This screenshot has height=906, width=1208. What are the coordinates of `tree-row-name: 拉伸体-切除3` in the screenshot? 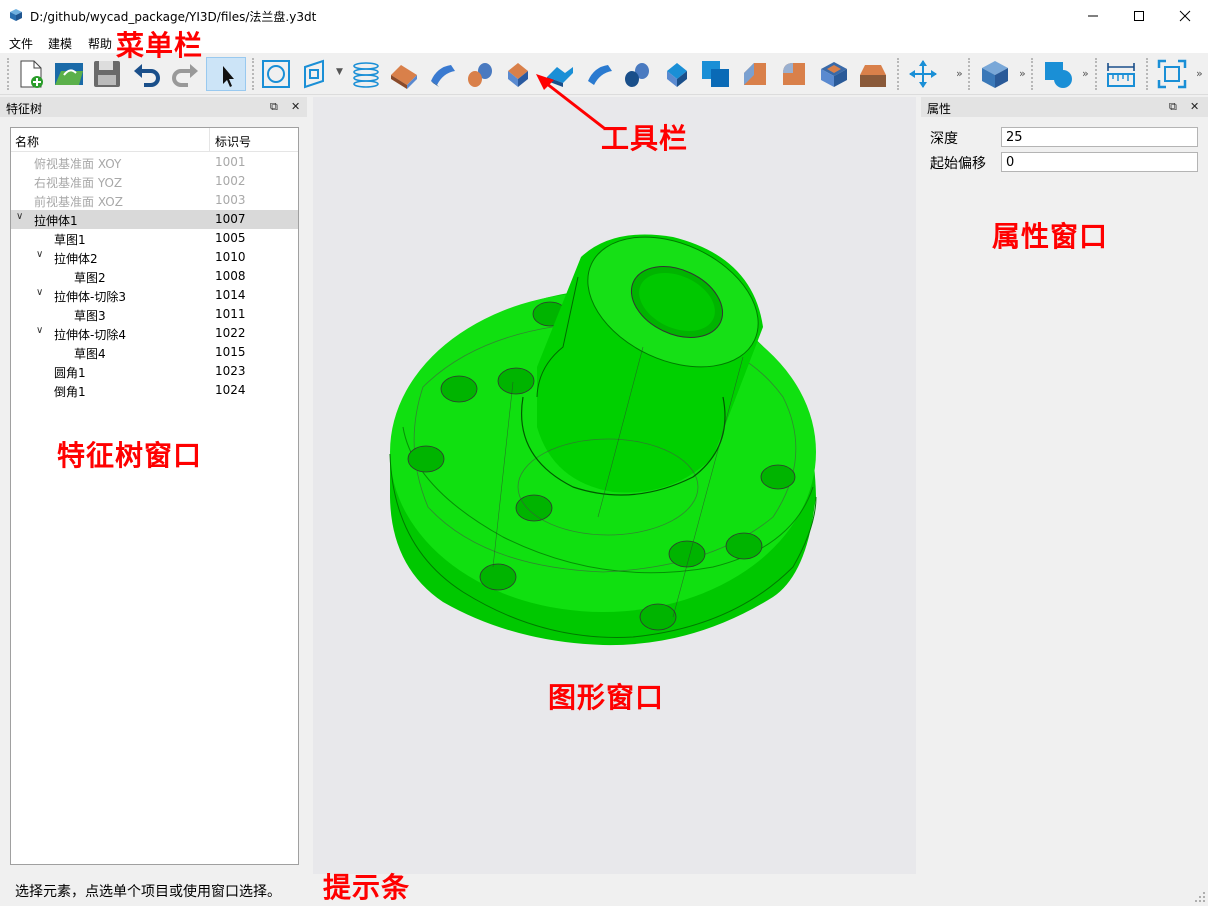 It's located at (90, 297).